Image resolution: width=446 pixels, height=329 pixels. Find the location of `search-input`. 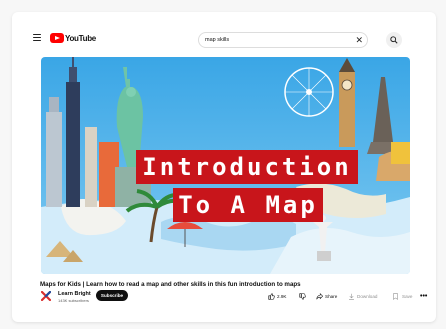

search-input is located at coordinates (275, 40).